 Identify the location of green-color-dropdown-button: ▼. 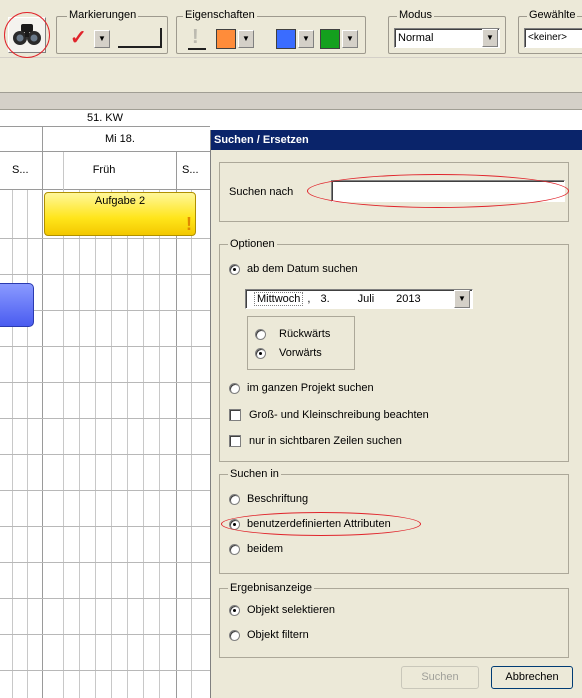
(350, 39).